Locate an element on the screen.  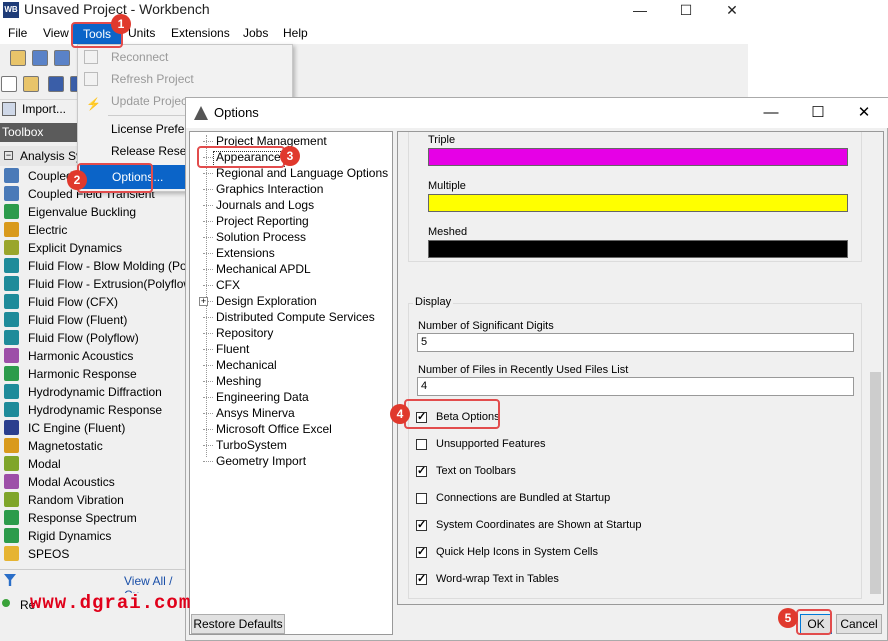
expand-icon: + is located at coordinates (203, 301).